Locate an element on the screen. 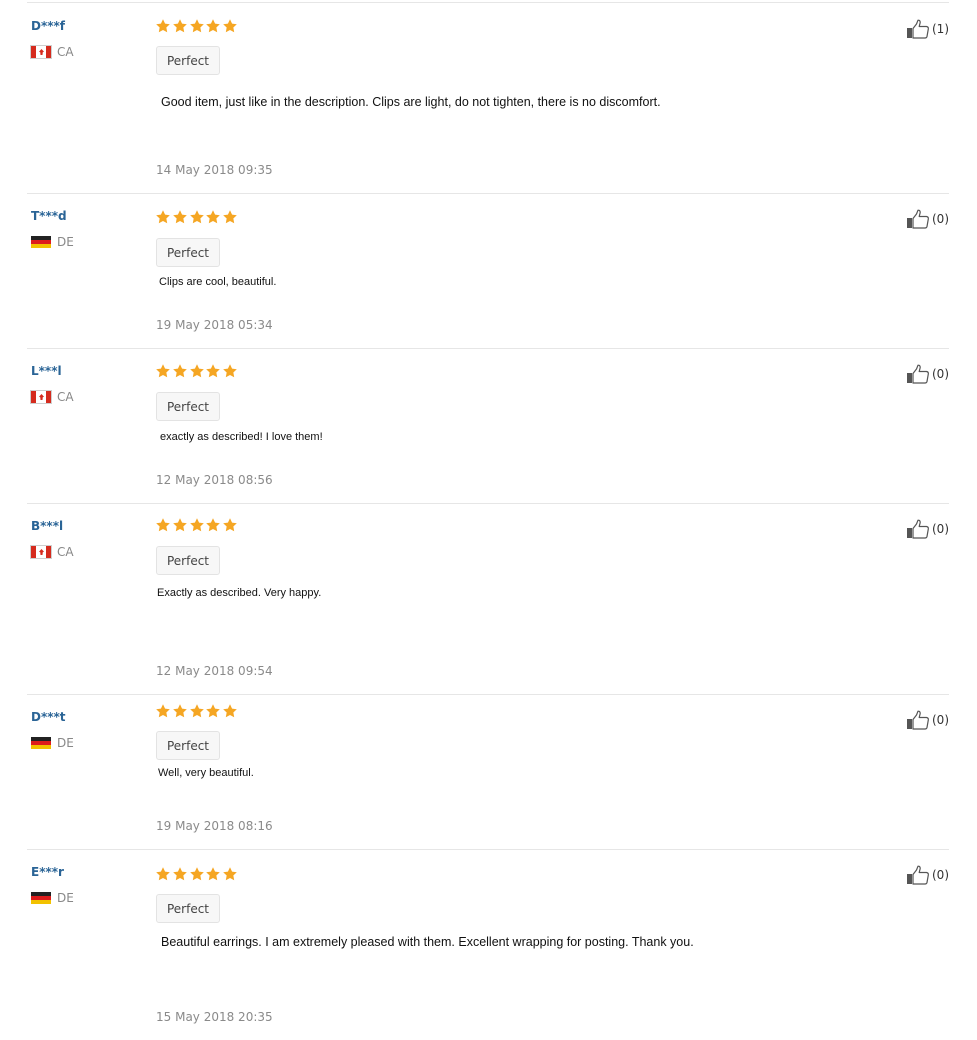 Image resolution: width=977 pixels, height=1040 pixels. review-text: exactly as described! I love them! is located at coordinates (241, 437).